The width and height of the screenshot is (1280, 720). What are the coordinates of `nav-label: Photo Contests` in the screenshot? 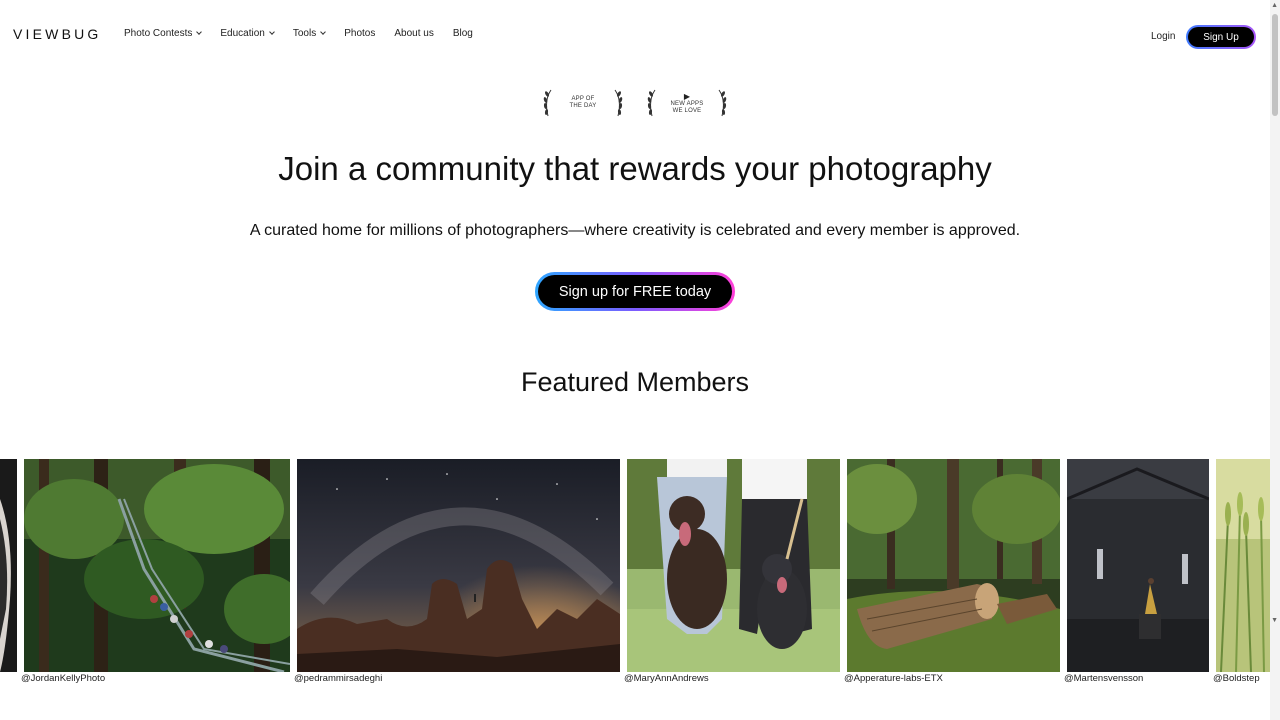 It's located at (158, 33).